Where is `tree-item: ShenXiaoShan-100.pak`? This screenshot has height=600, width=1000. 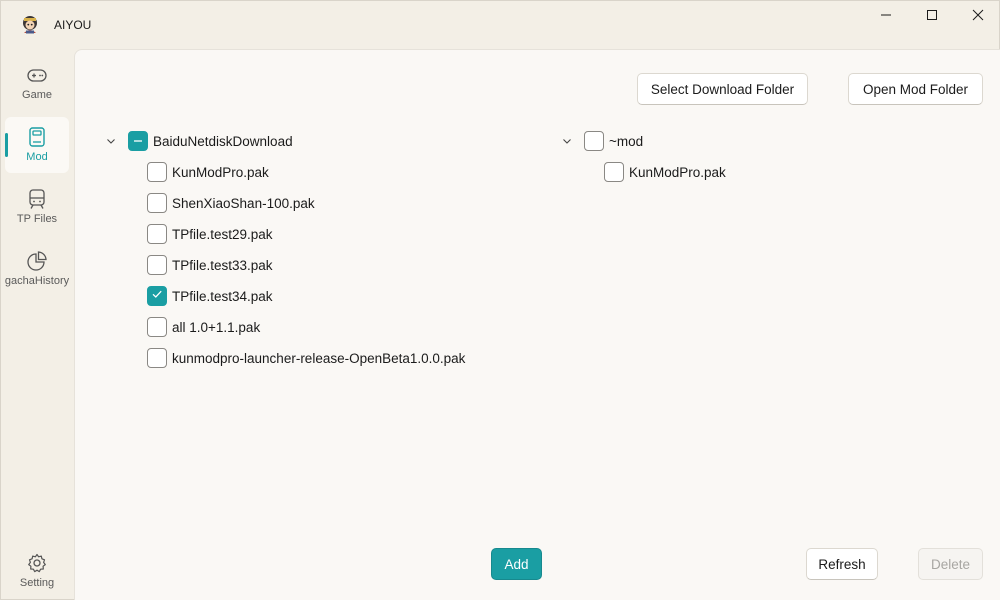
tree-item: ShenXiaoShan-100.pak is located at coordinates (231, 203).